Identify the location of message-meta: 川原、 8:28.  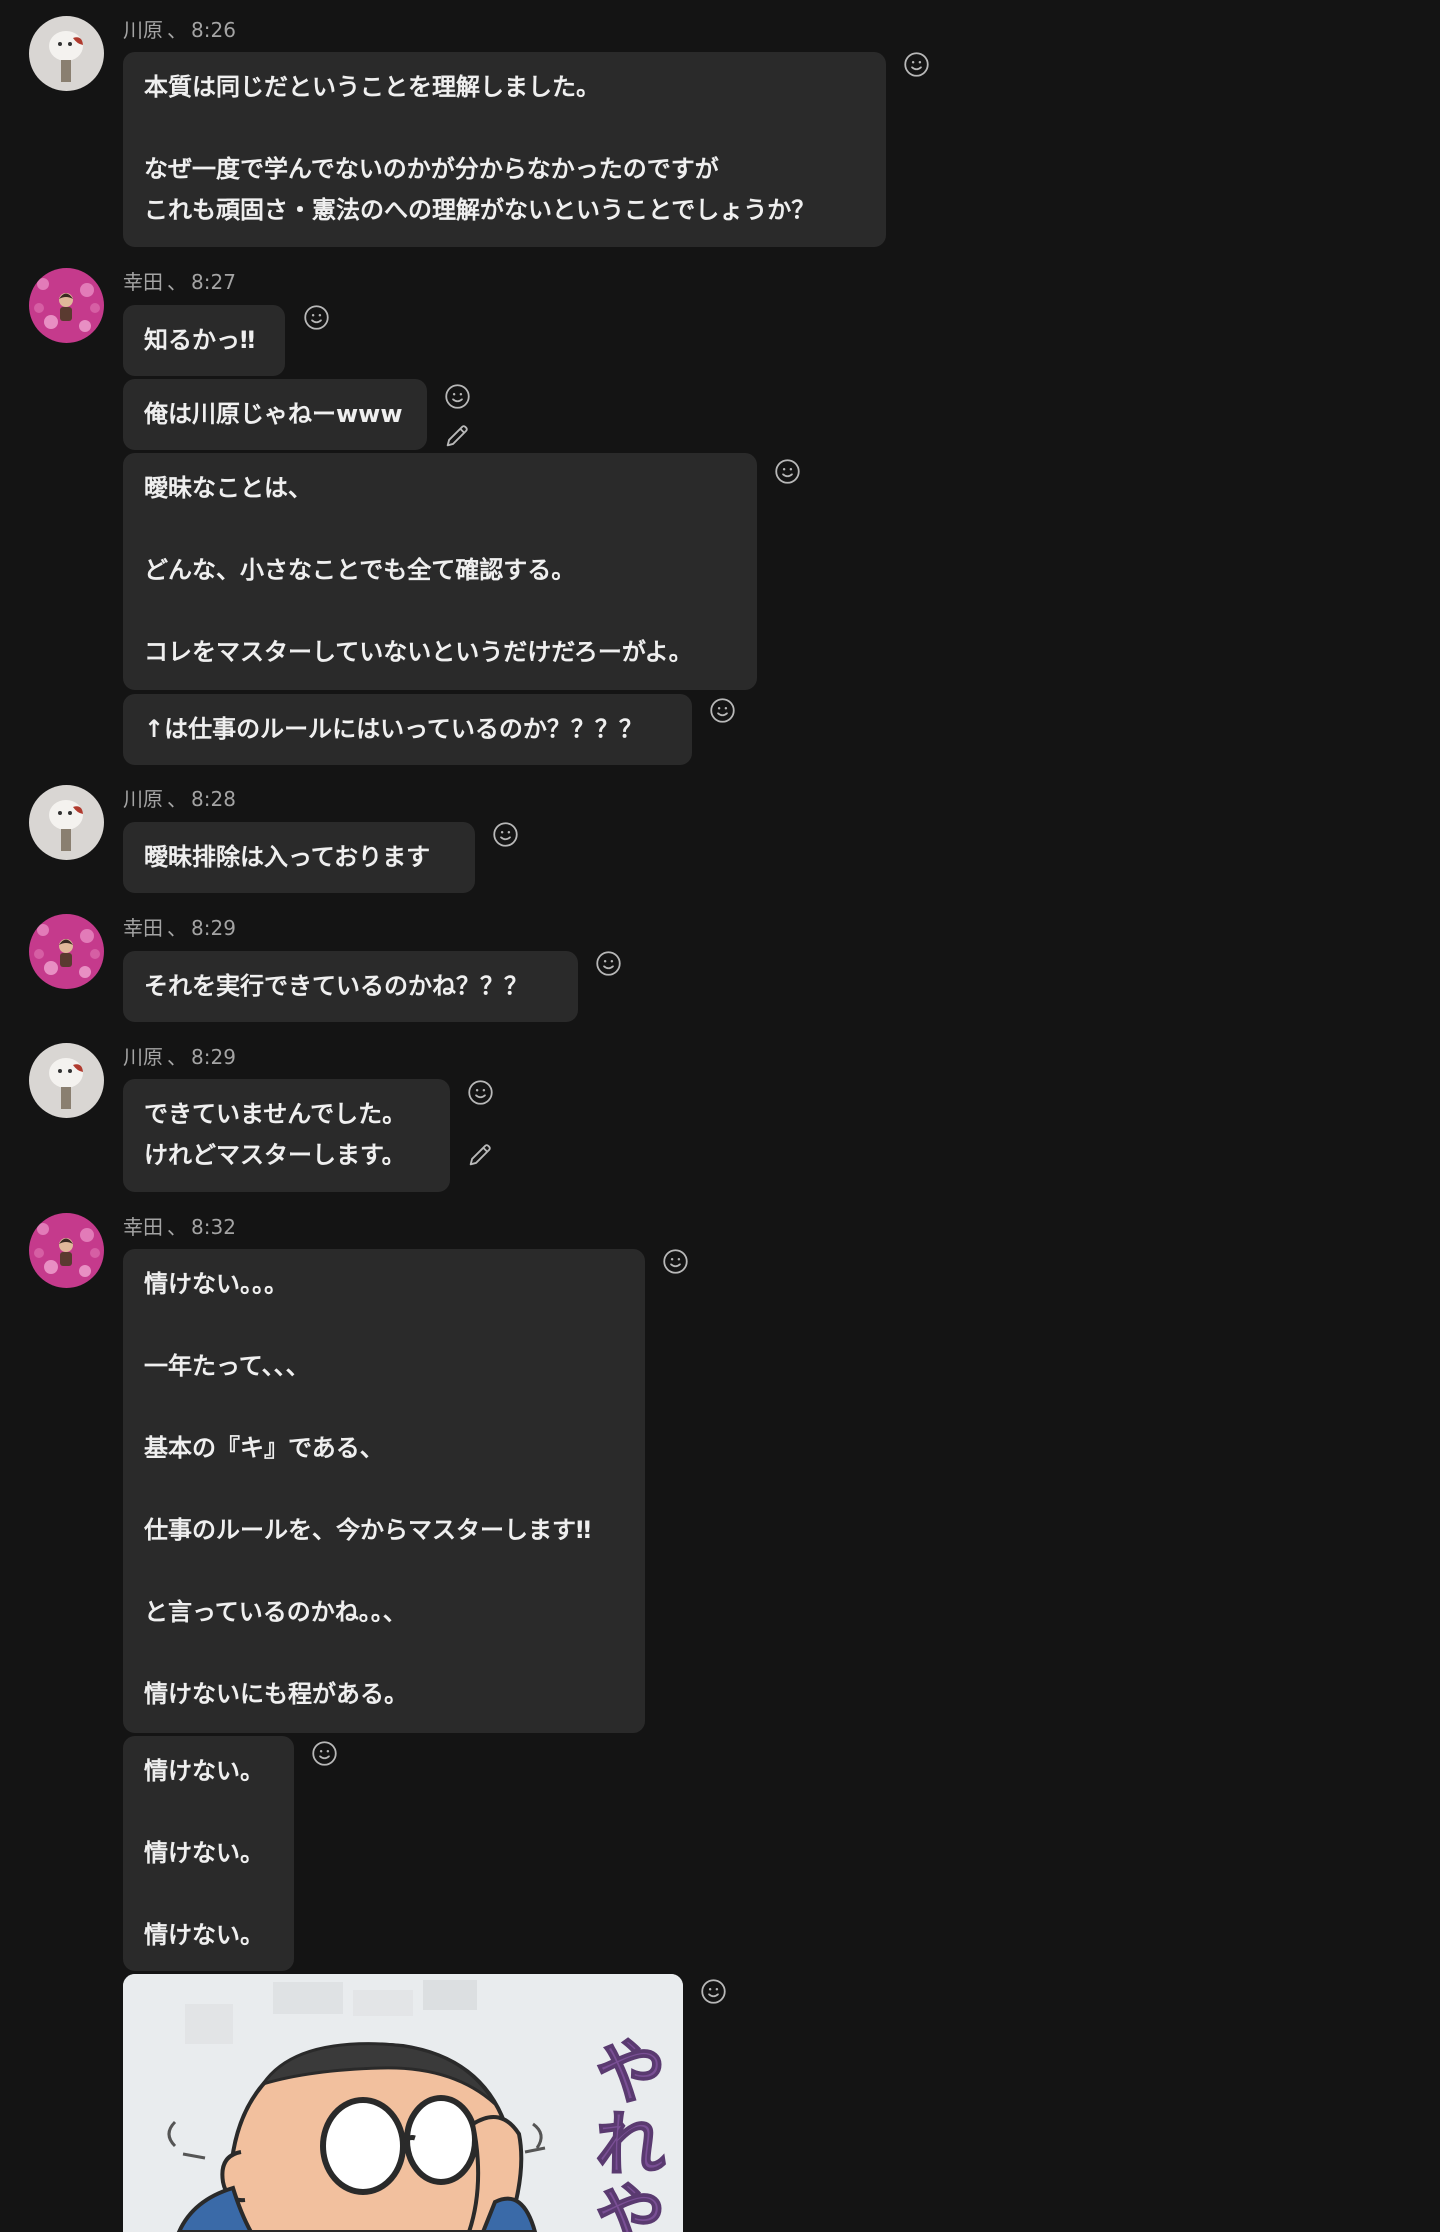
(179, 799).